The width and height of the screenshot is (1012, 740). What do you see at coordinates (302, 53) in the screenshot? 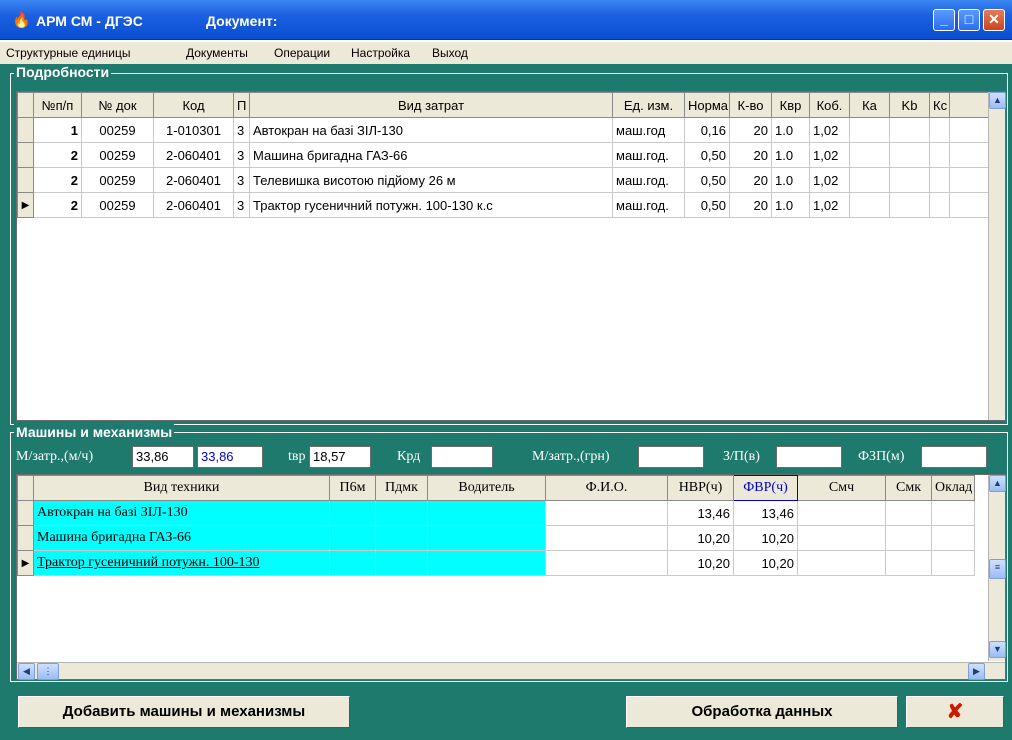
I see `menu-operations: Операции` at bounding box center [302, 53].